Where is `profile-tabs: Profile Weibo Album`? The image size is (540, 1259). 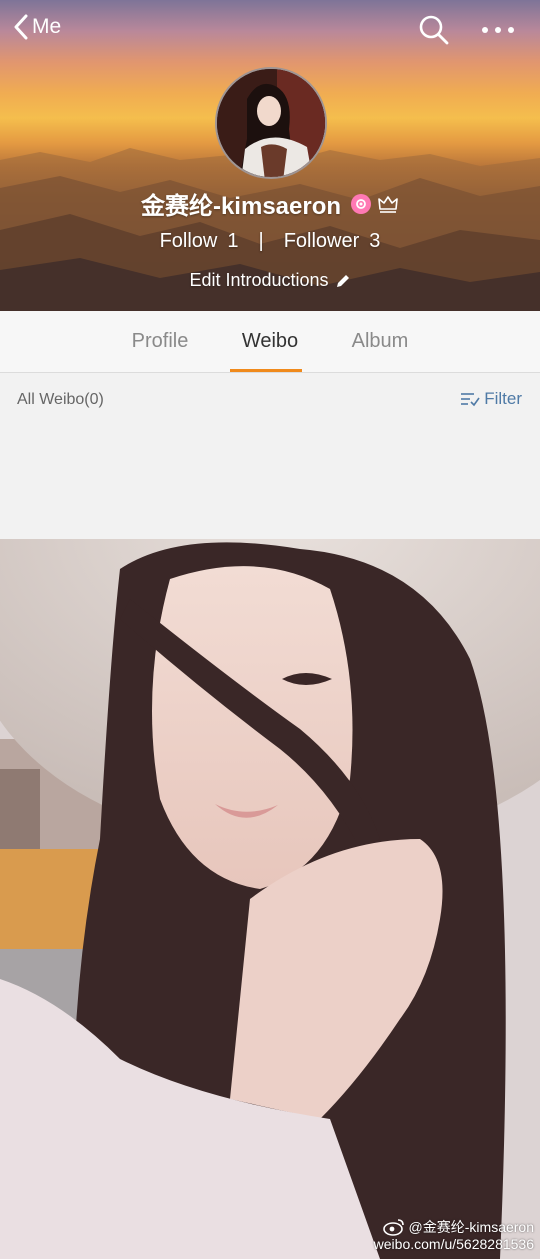 profile-tabs: Profile Weibo Album is located at coordinates (270, 342).